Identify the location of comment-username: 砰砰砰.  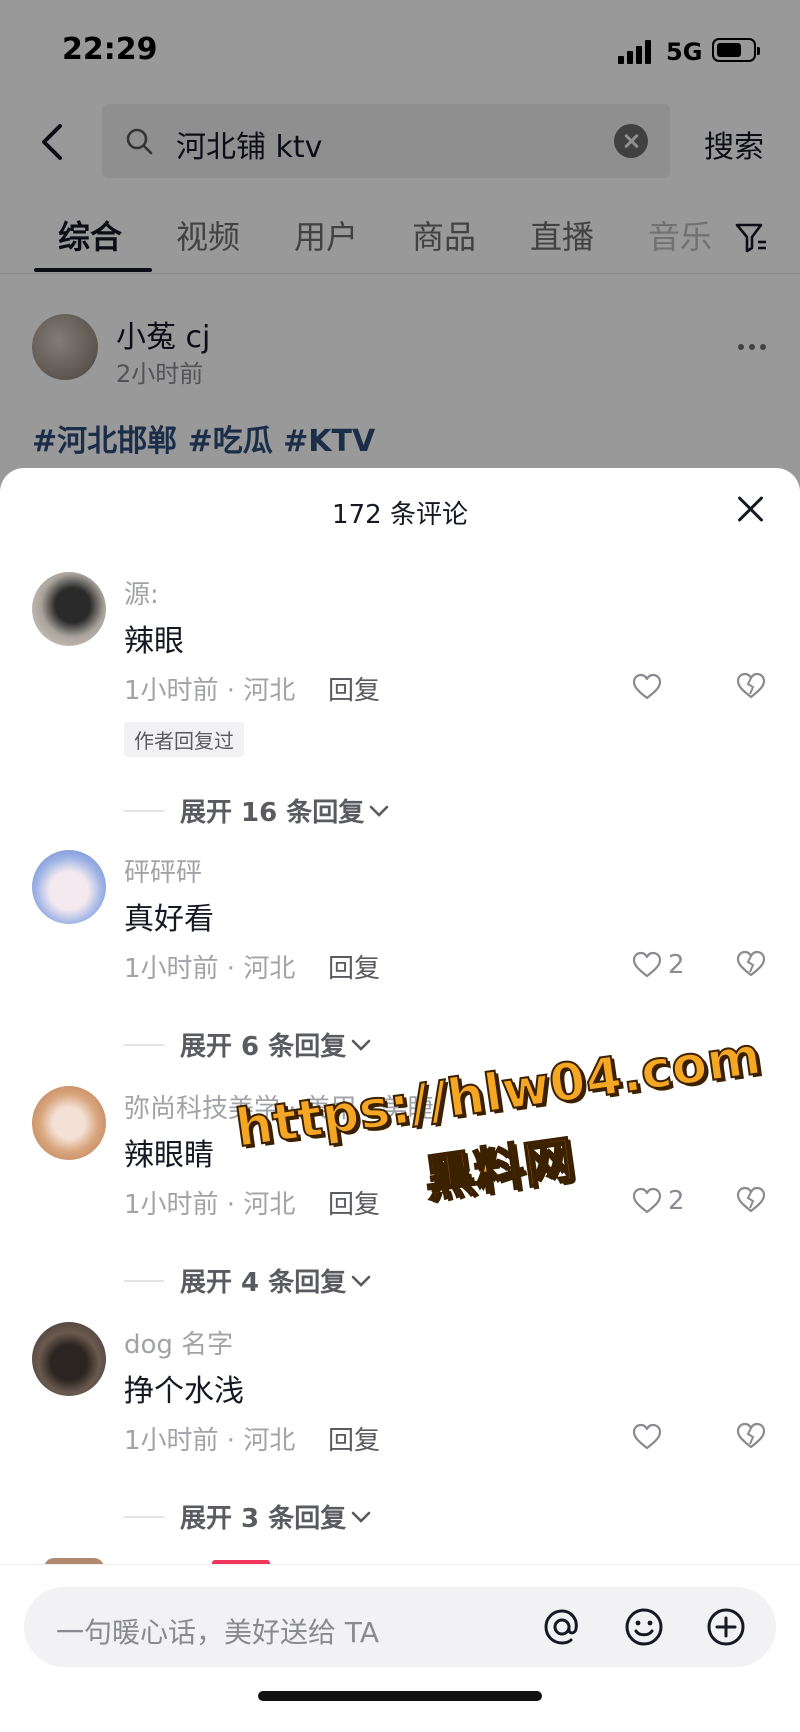
(163, 870).